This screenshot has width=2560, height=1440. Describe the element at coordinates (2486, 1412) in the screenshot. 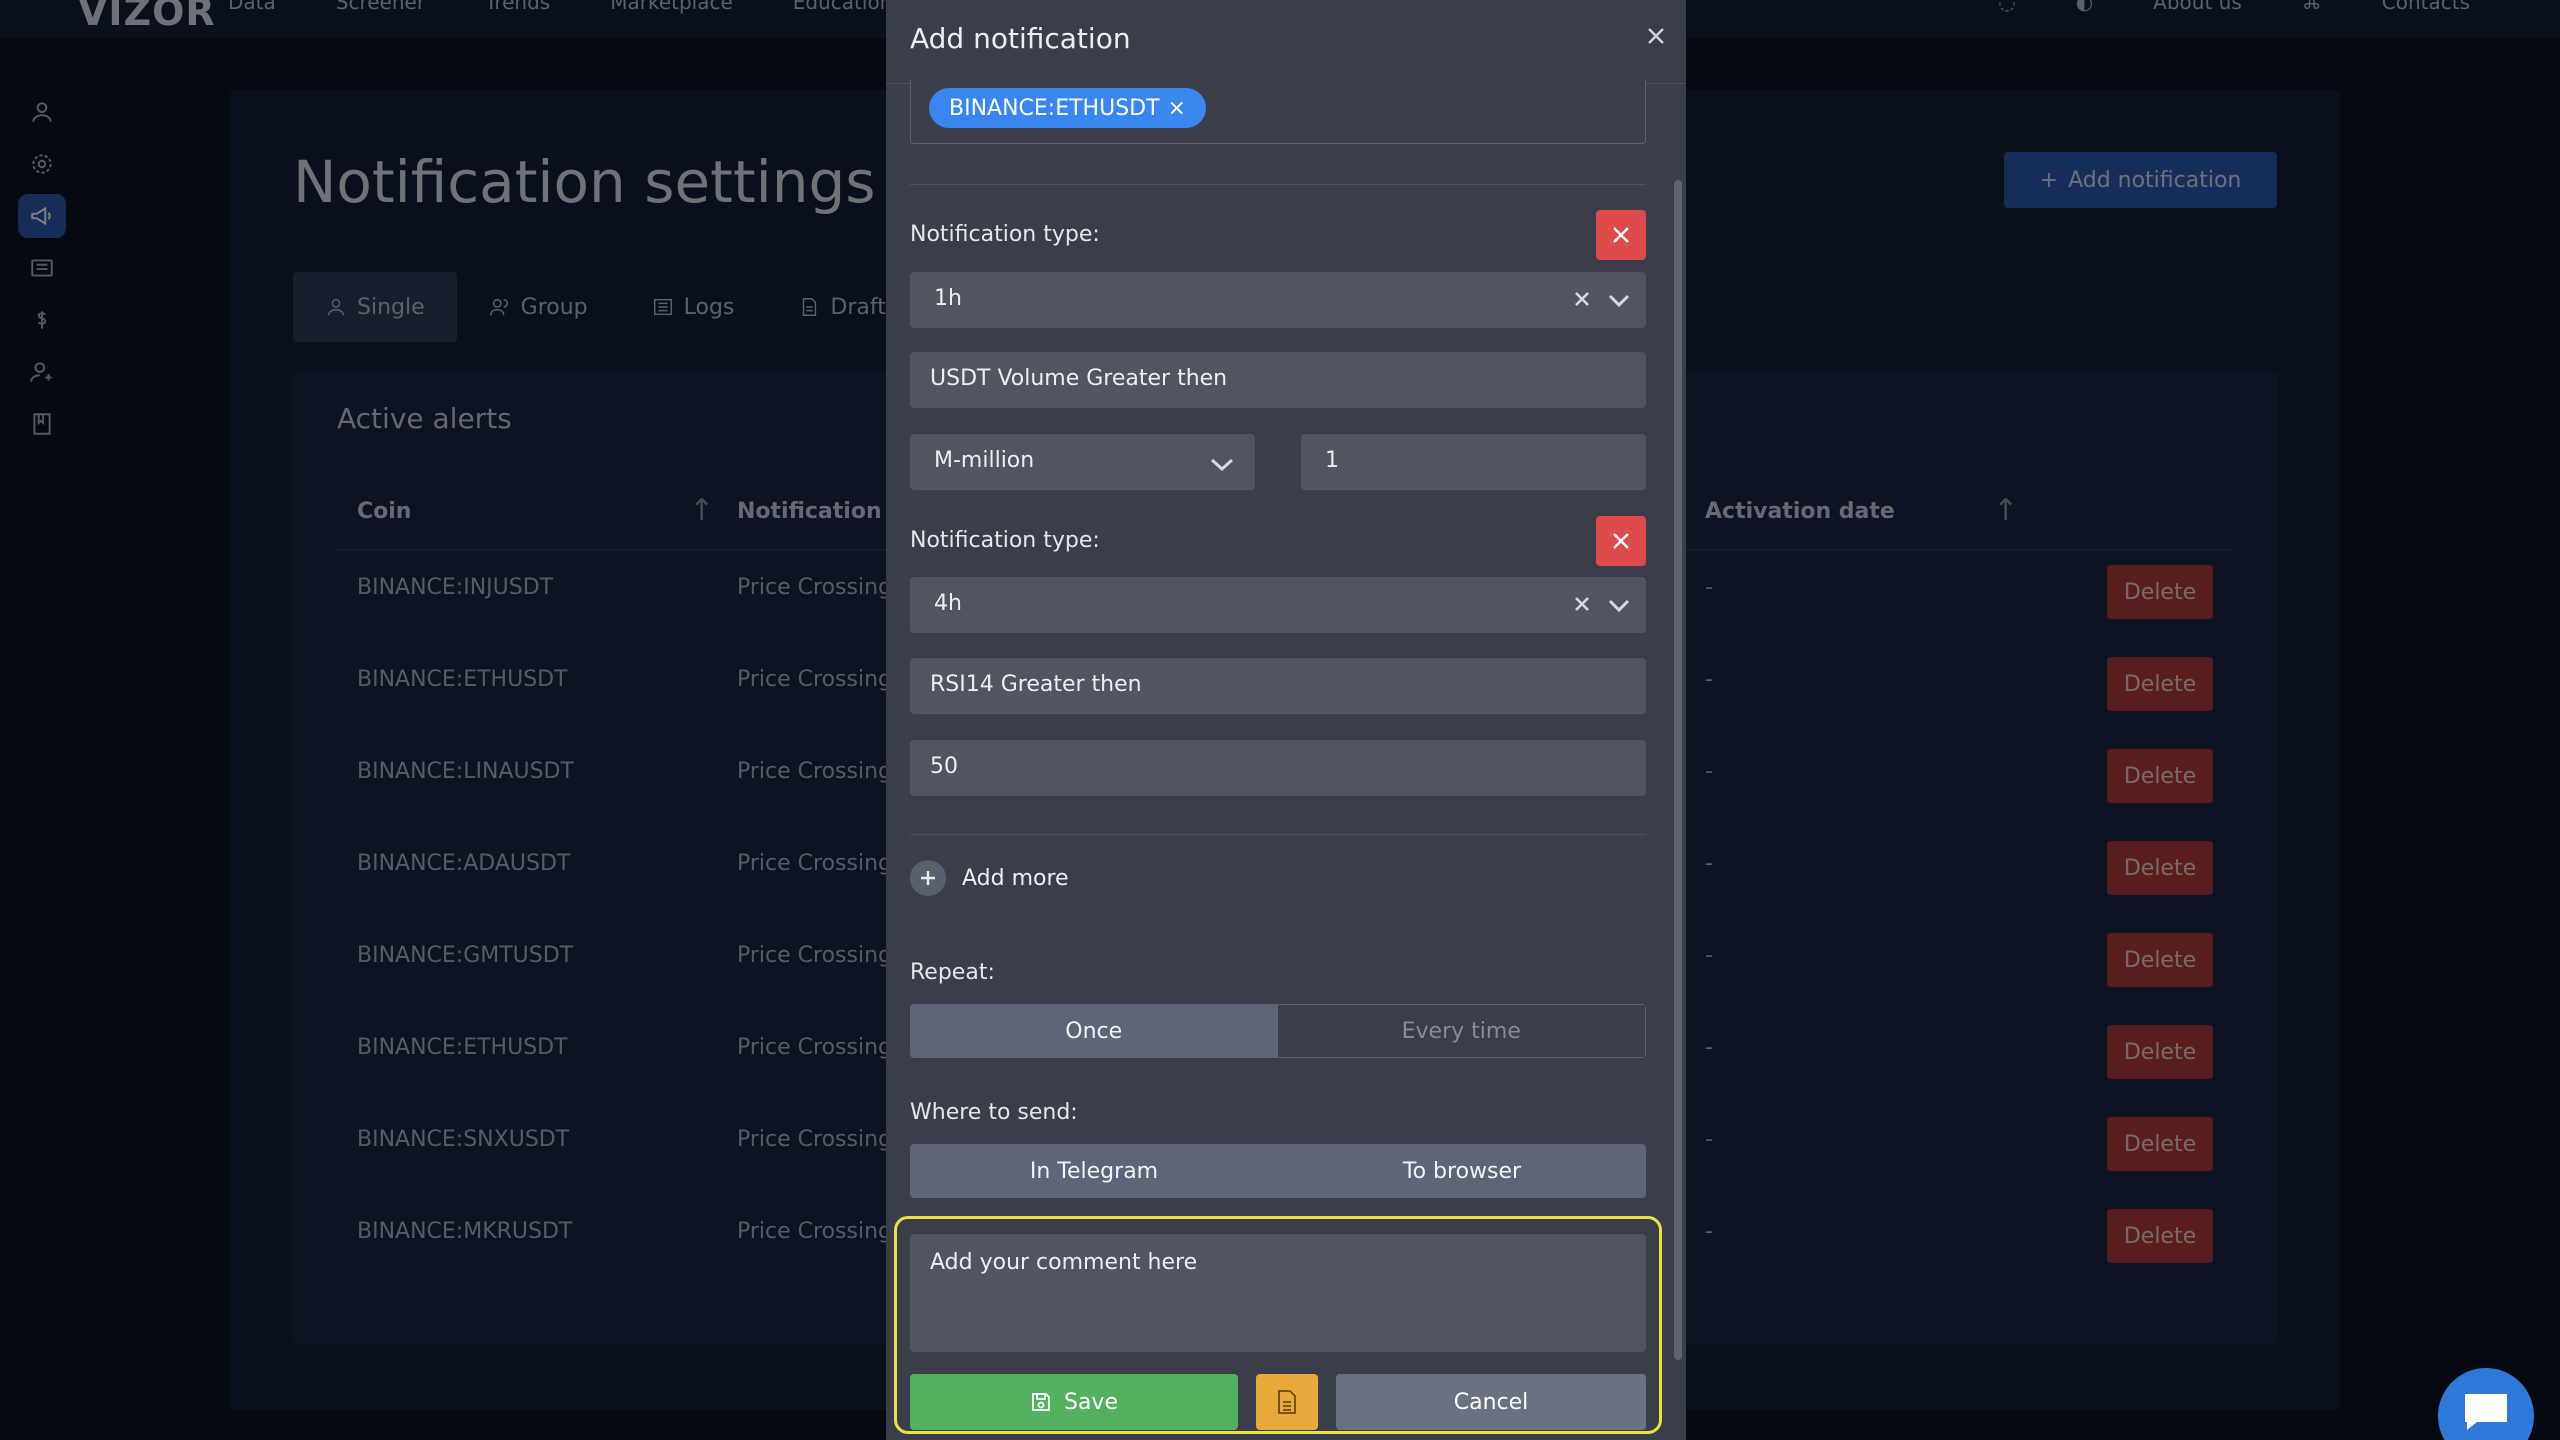

I see `chat-icon` at that location.